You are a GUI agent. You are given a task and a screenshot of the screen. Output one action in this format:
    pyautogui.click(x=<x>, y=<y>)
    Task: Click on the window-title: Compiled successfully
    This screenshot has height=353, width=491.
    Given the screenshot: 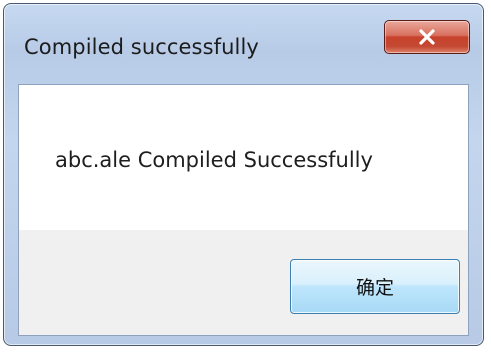 What is the action you would take?
    pyautogui.click(x=141, y=47)
    